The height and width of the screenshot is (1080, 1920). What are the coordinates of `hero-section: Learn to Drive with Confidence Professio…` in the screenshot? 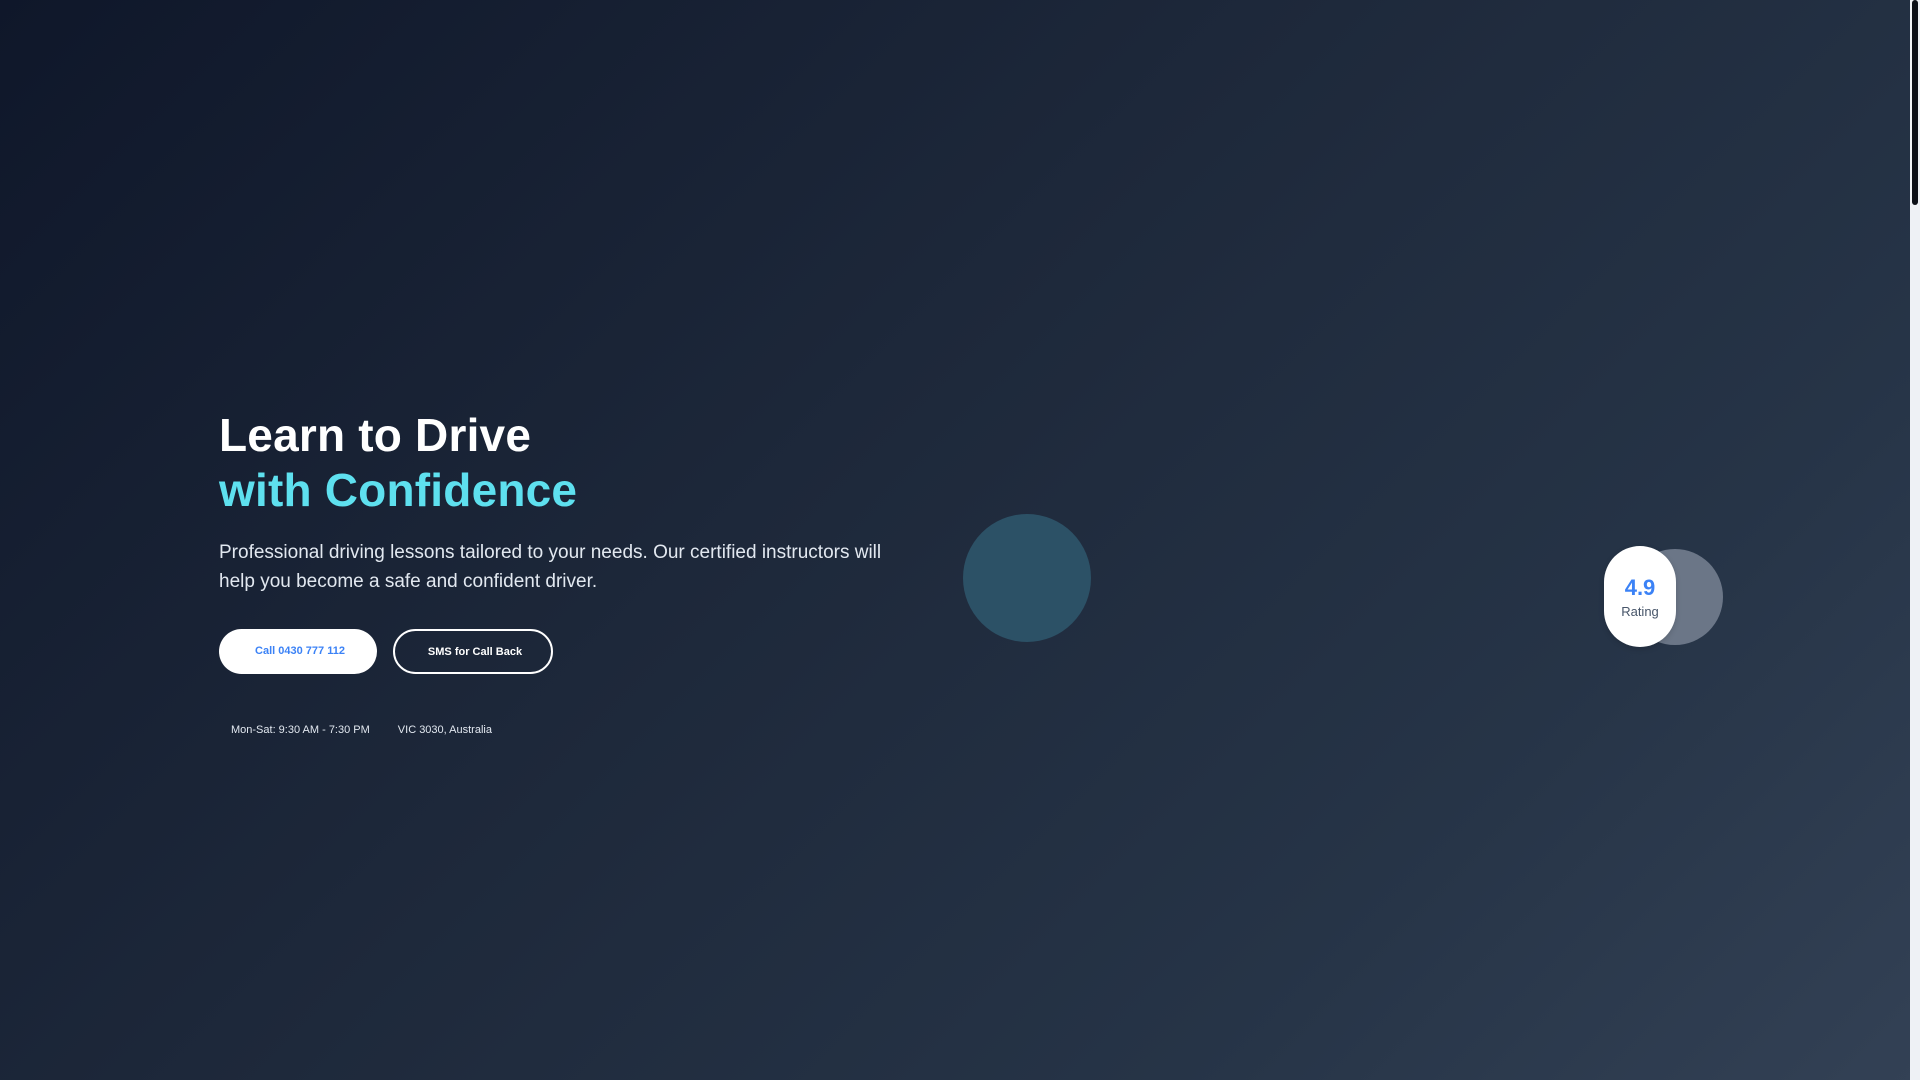 It's located at (569, 572).